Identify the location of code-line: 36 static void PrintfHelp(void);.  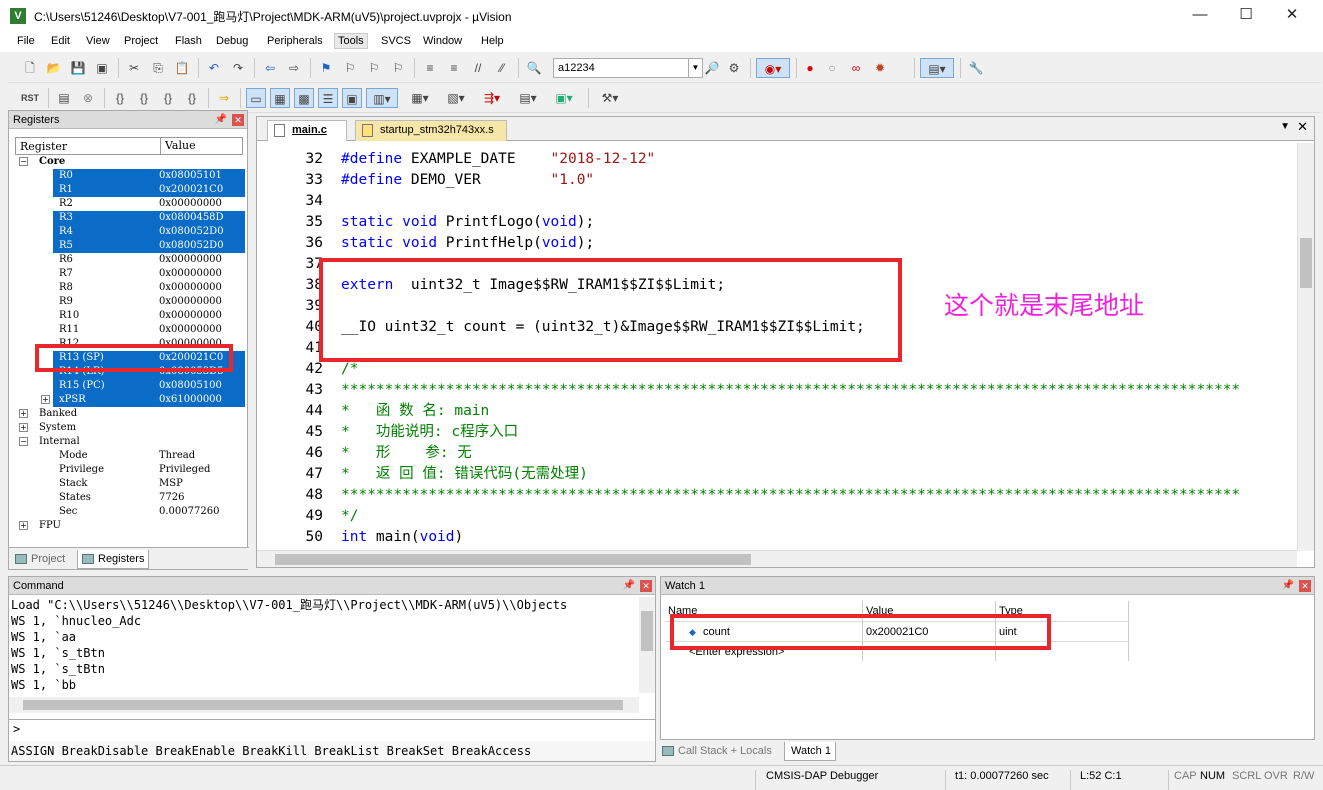
(777, 243).